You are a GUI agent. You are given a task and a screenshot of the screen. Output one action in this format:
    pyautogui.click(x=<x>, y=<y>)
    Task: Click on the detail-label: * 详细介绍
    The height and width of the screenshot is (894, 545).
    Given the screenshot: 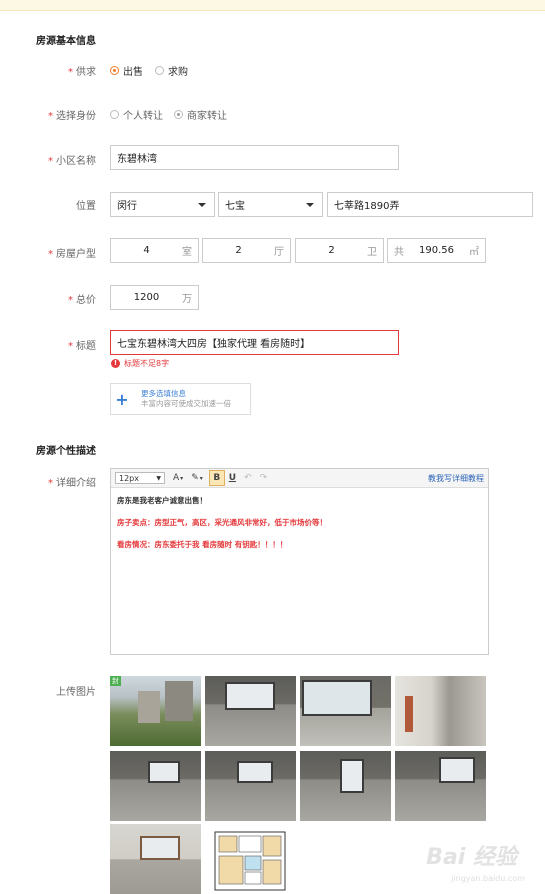 What is the action you would take?
    pyautogui.click(x=72, y=483)
    